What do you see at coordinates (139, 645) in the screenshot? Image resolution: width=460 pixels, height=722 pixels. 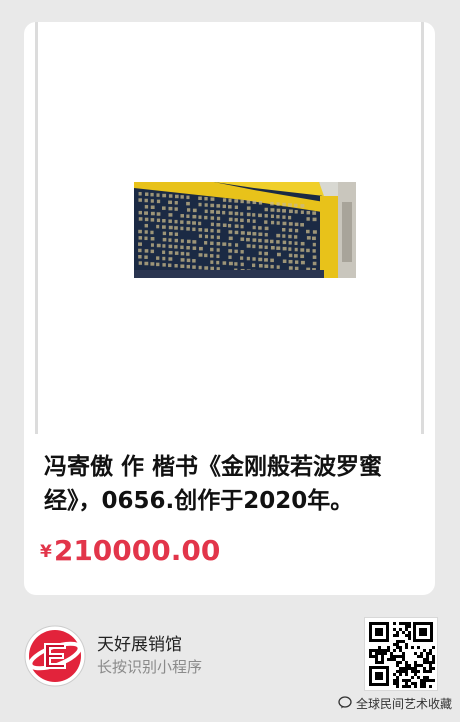 I see `shop-name: 天好展销馆` at bounding box center [139, 645].